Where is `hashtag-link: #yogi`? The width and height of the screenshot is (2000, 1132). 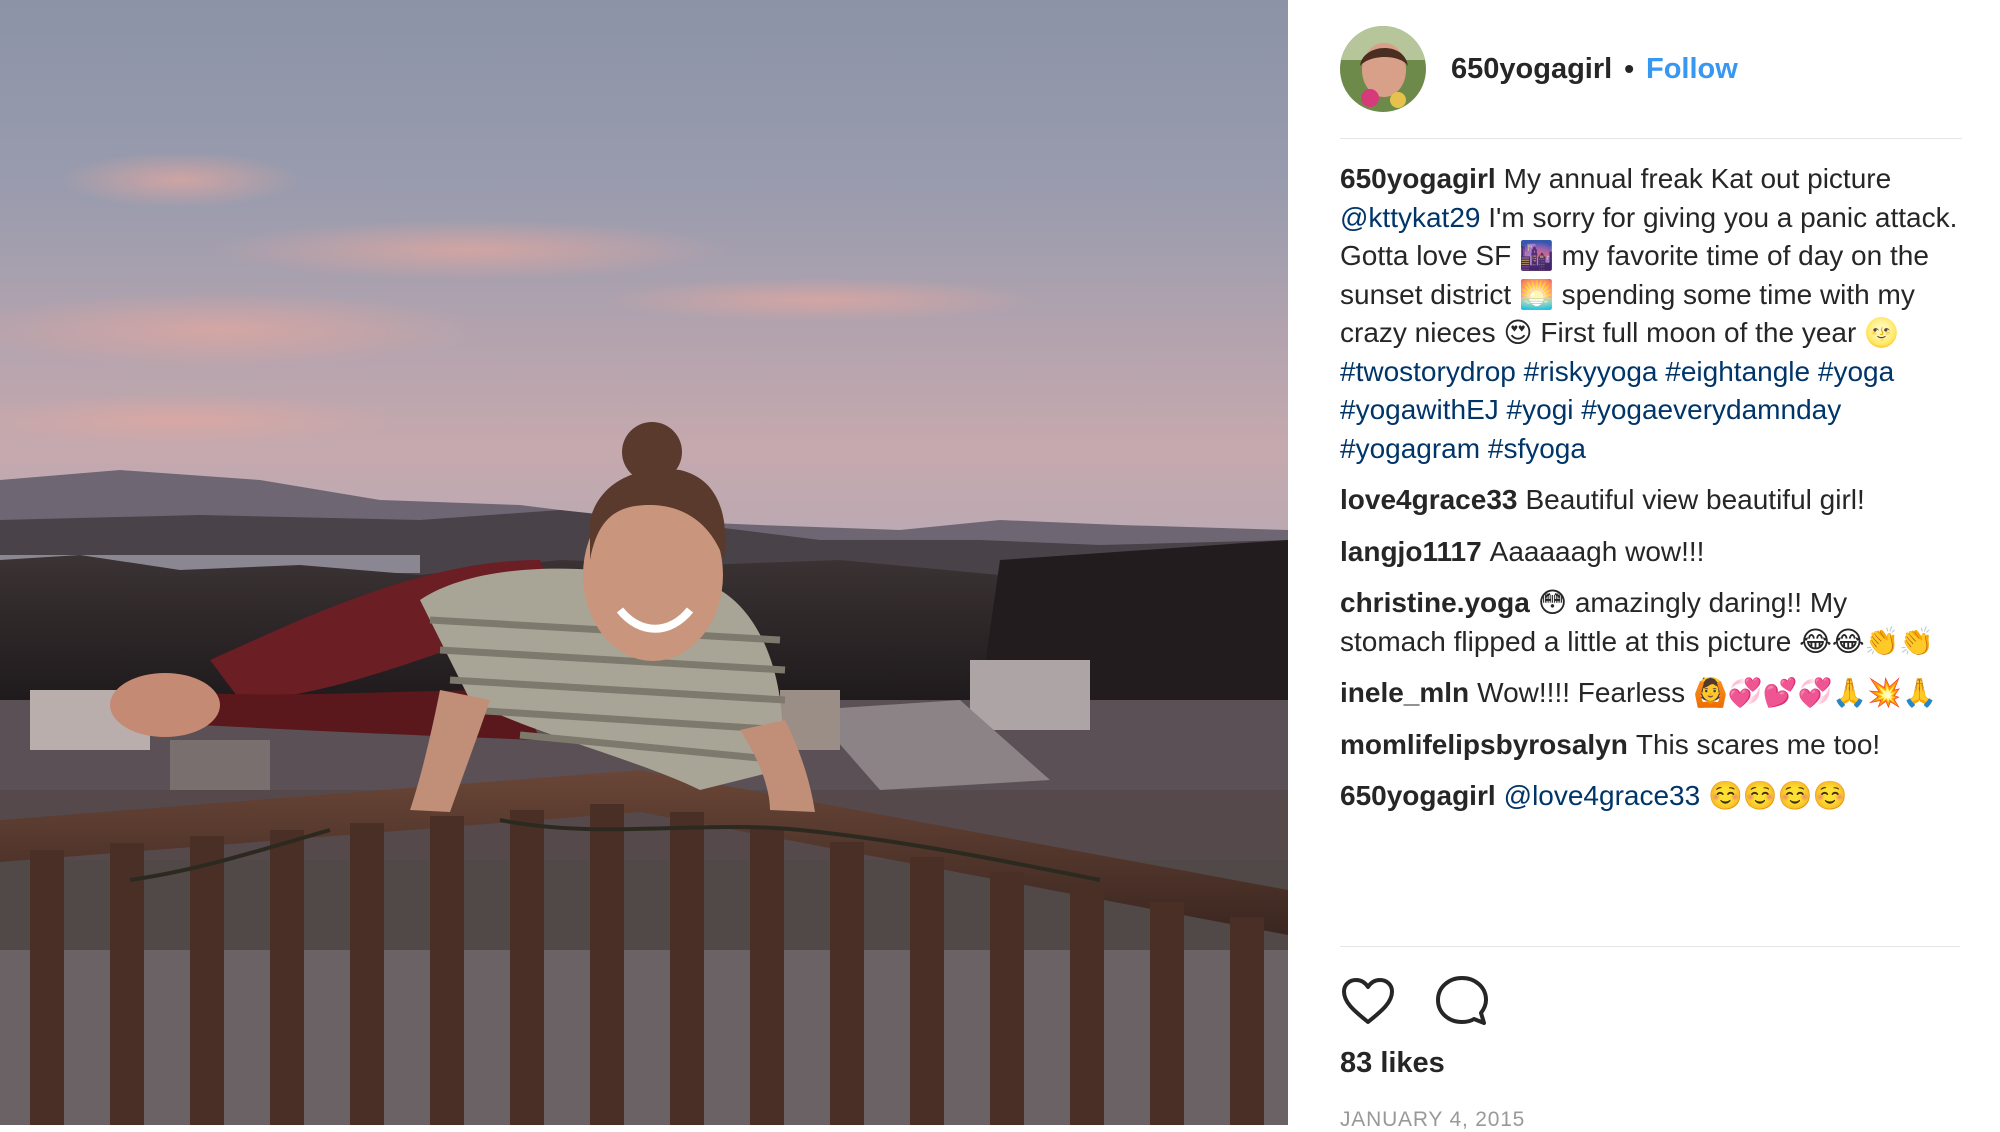
hashtag-link: #yogi is located at coordinates (1540, 409).